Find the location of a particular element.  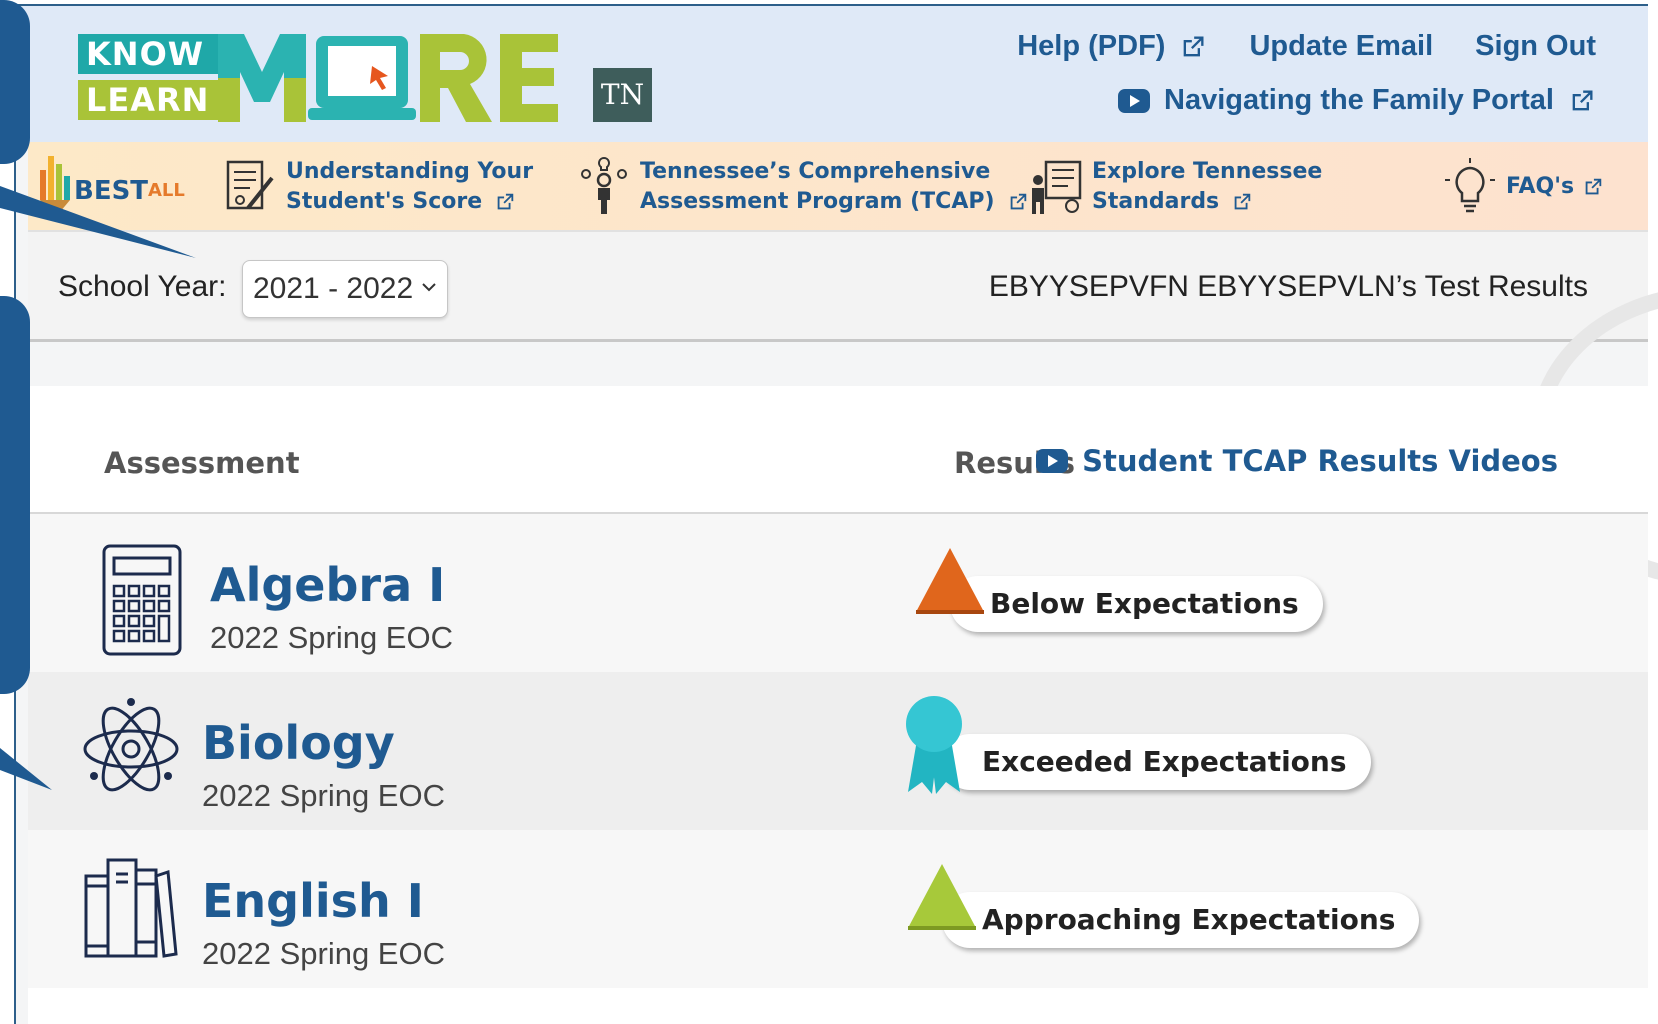

logo-tn-badge: TN is located at coordinates (622, 95).